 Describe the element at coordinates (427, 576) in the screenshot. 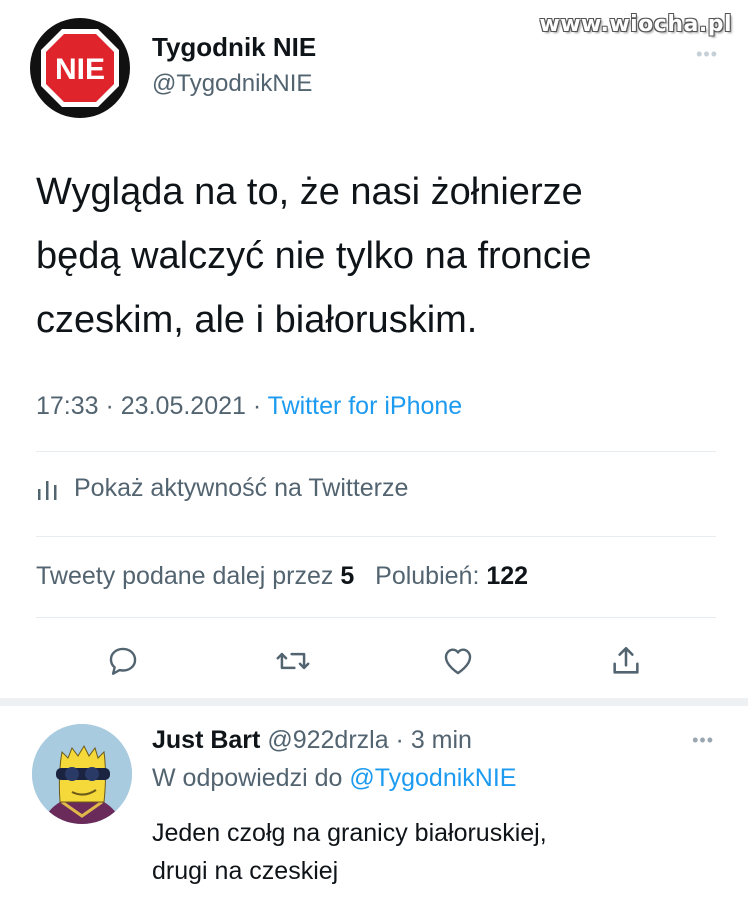

I see `likes-label: Polubień:` at that location.